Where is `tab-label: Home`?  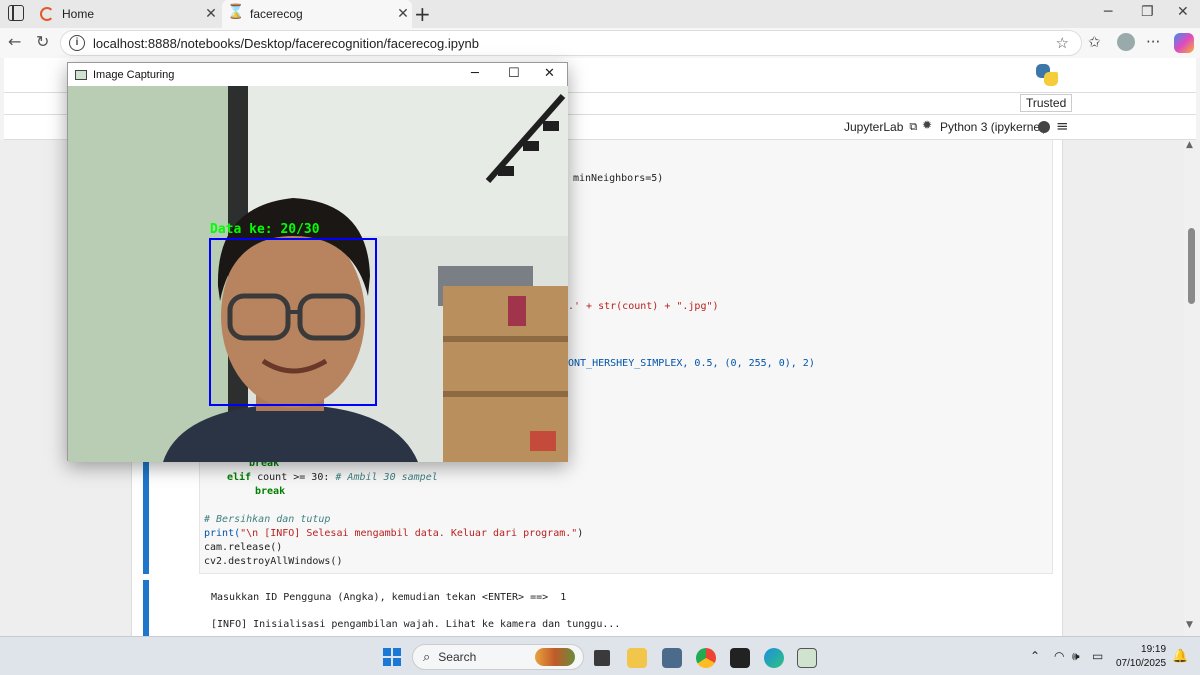
tab-label: Home is located at coordinates (78, 14).